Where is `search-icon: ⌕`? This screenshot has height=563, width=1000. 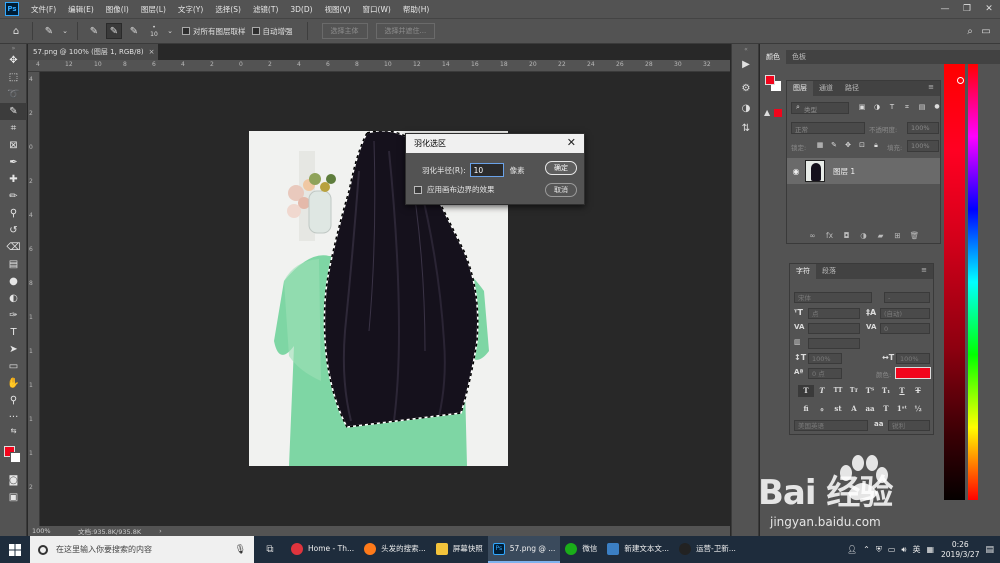
search-icon: ⌕ is located at coordinates (970, 31).